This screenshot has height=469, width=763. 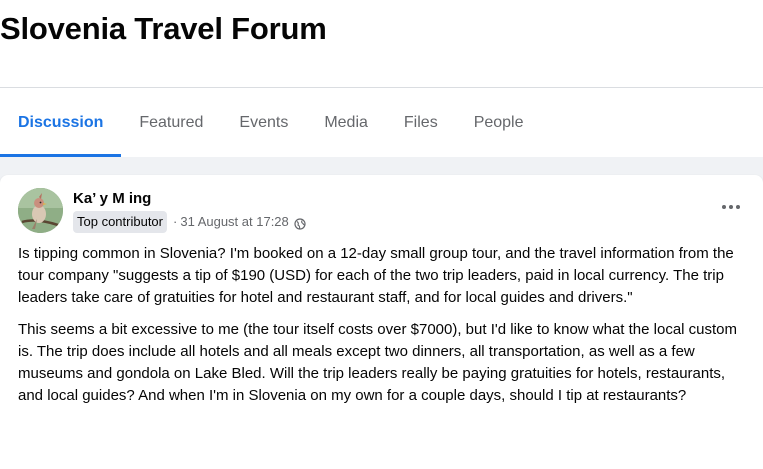 What do you see at coordinates (421, 123) in the screenshot?
I see `tab-files: Files` at bounding box center [421, 123].